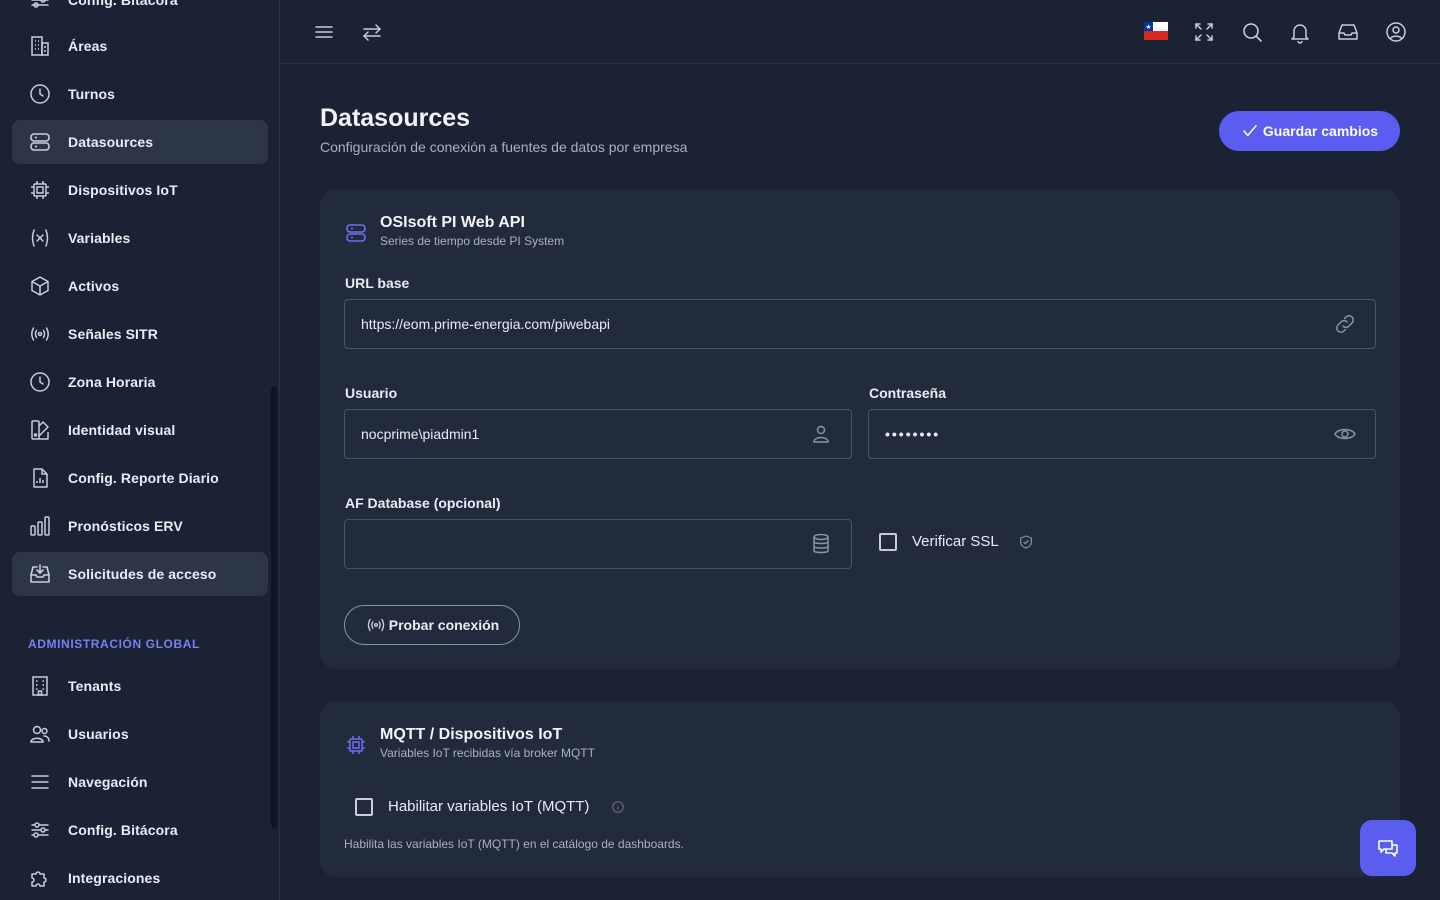 Image resolution: width=1440 pixels, height=900 pixels. What do you see at coordinates (1156, 31) in the screenshot?
I see `chile-flag-icon` at bounding box center [1156, 31].